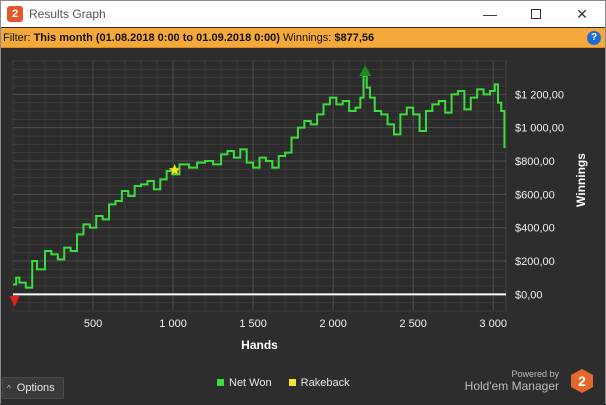  Describe the element at coordinates (493, 324) in the screenshot. I see `x-tick-label: 3 000` at that location.